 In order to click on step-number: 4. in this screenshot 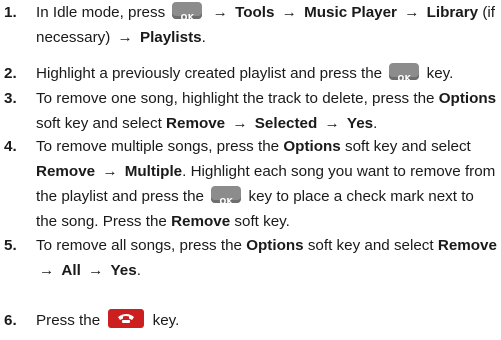, I will do `click(10, 146)`.